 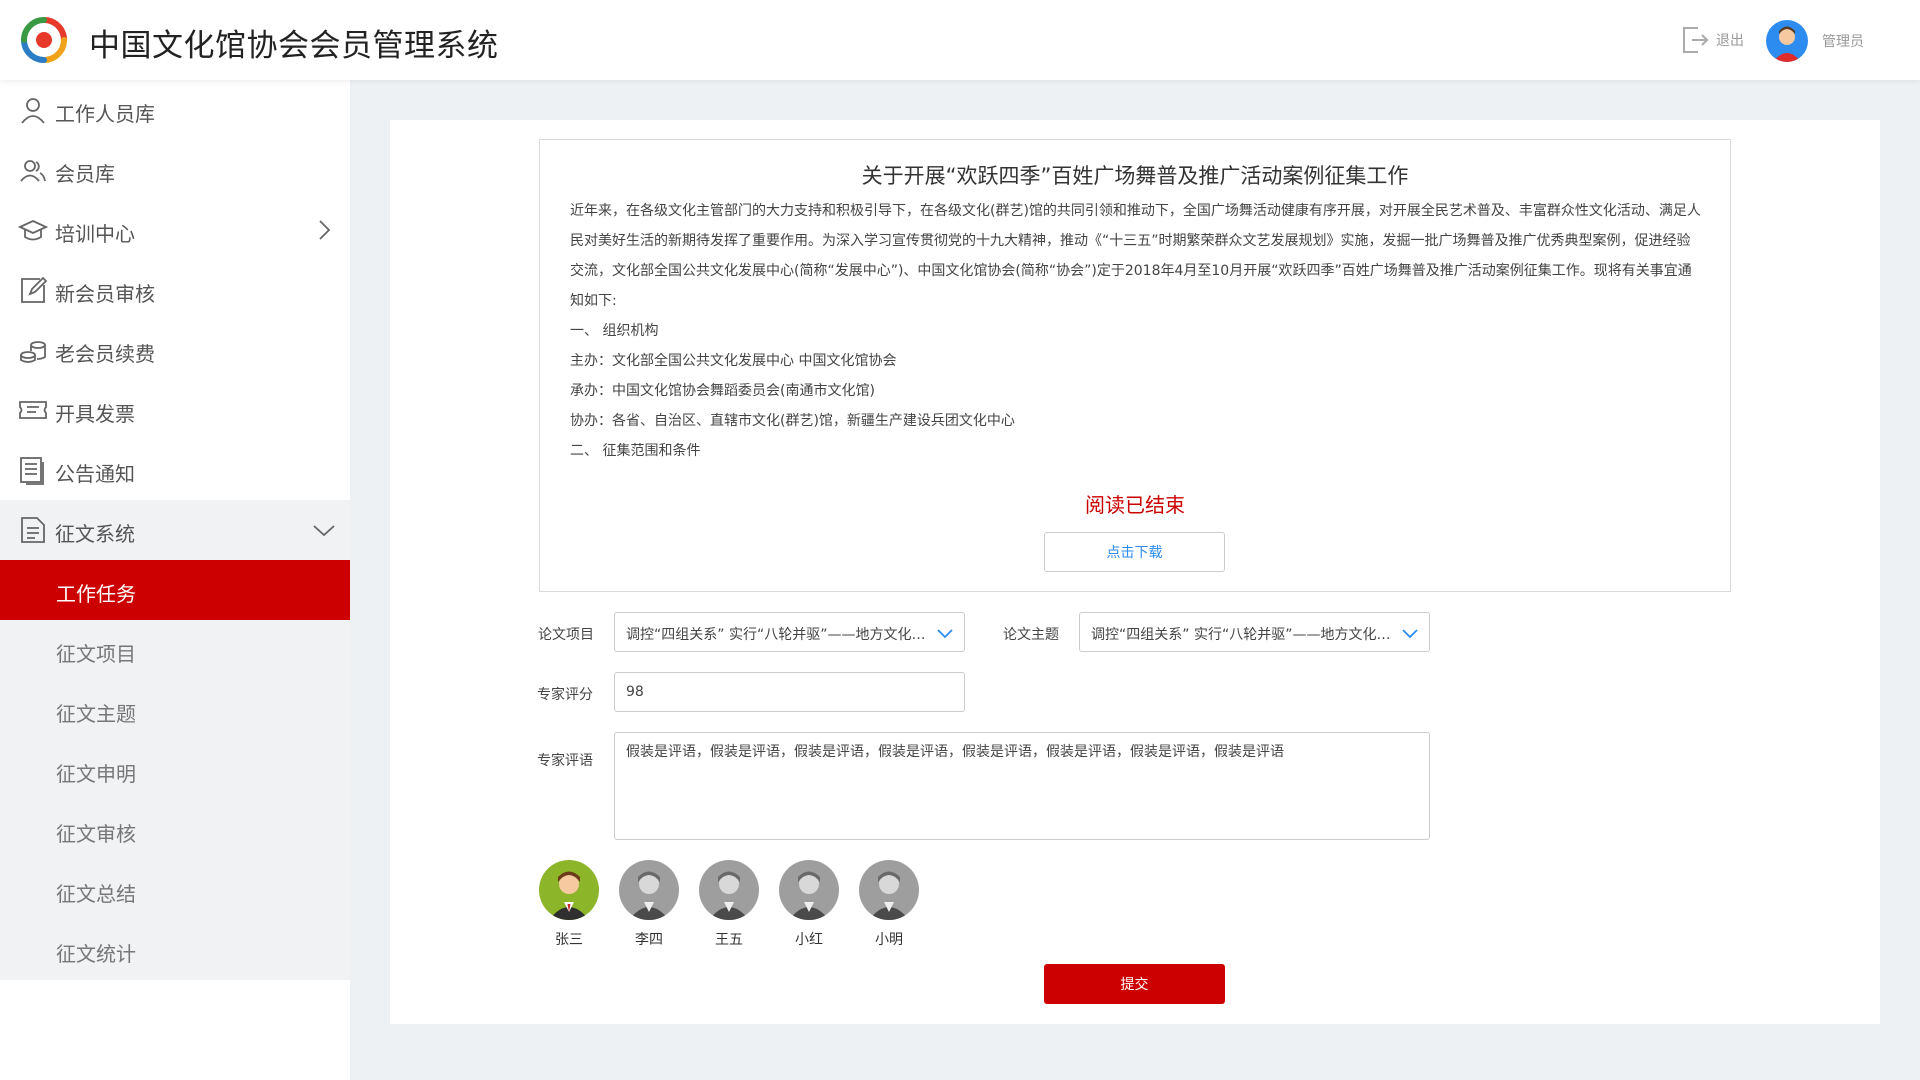 I want to click on theme-label: 论文主题, so click(x=1031, y=635).